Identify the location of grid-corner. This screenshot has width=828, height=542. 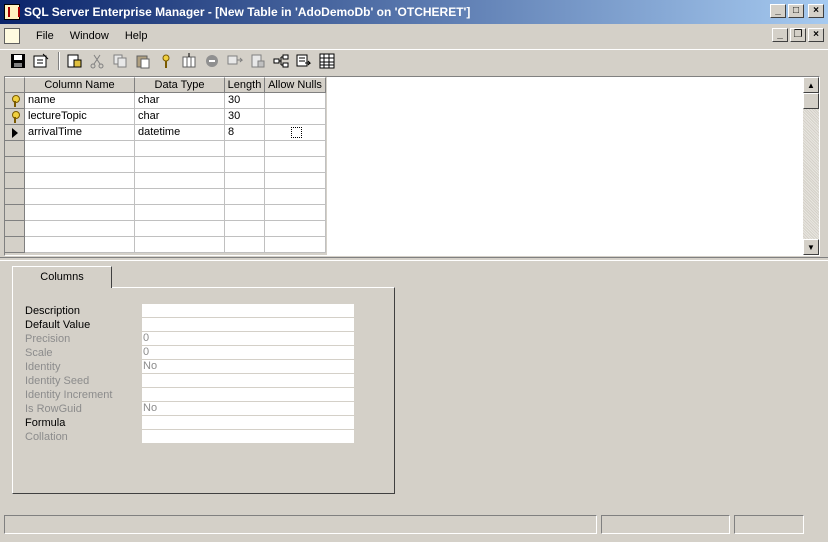
(15, 85).